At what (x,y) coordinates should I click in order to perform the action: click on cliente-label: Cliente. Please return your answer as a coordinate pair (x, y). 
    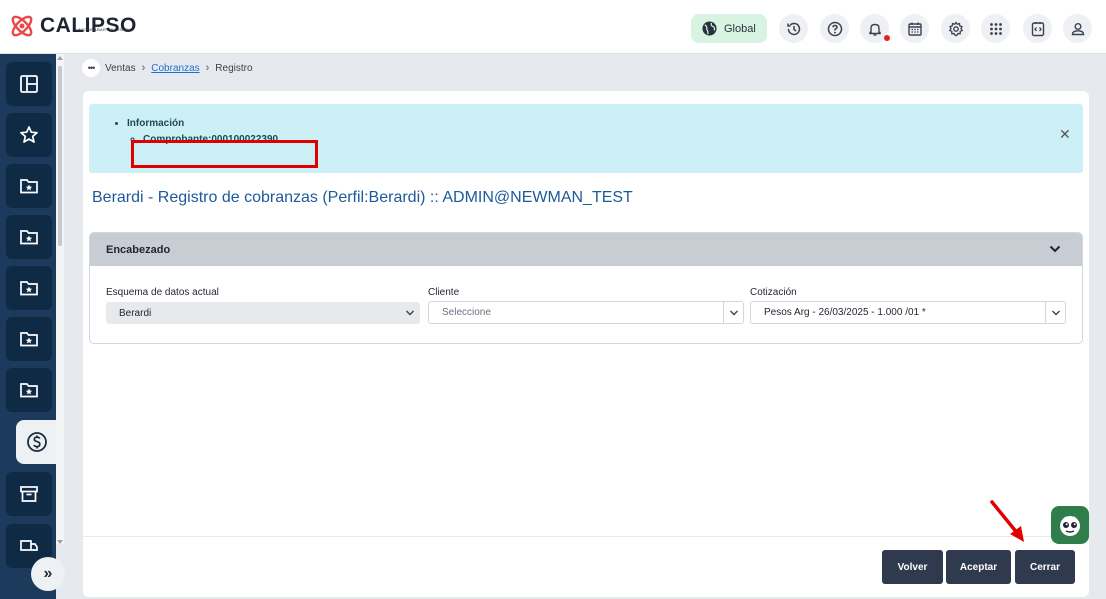
    Looking at the image, I should click on (444, 292).